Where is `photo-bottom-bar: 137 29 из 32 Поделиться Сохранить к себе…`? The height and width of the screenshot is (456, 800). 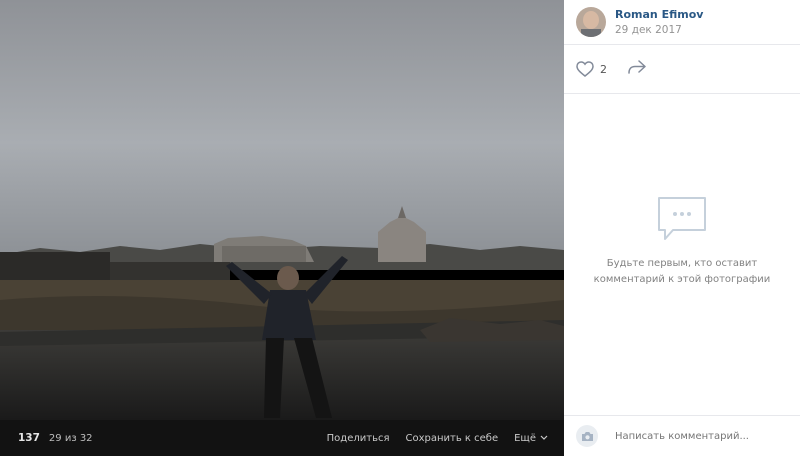 photo-bottom-bar: 137 29 из 32 Поделиться Сохранить к себе… is located at coordinates (282, 438).